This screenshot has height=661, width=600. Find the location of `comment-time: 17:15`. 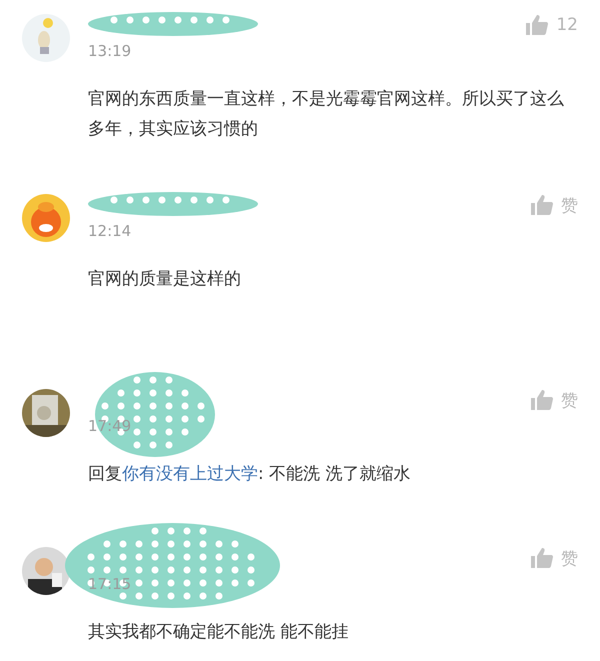

comment-time: 17:15 is located at coordinates (110, 584).